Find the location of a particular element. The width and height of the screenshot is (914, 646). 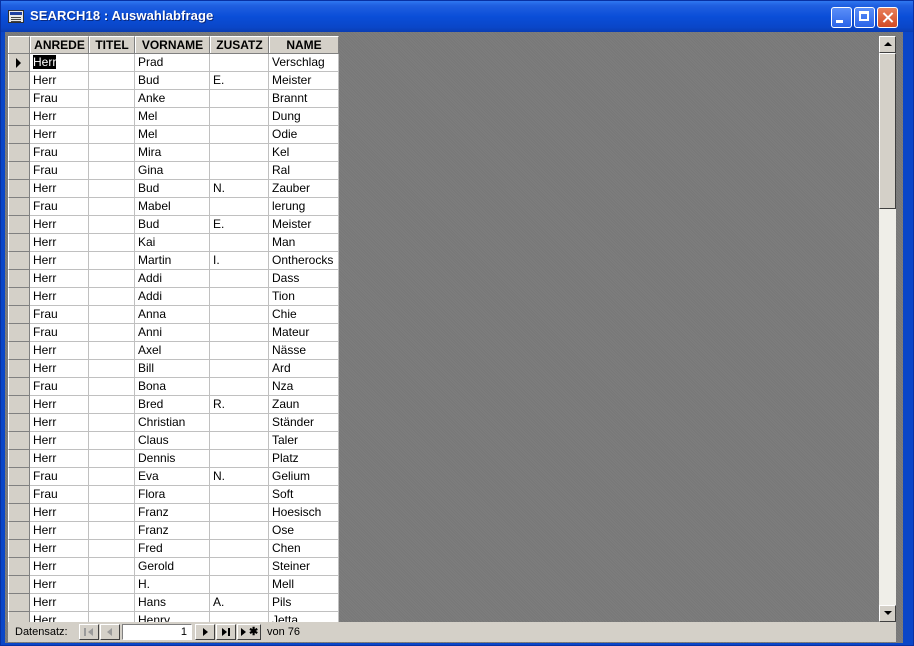

cell-vorname: Henry is located at coordinates (172, 617).